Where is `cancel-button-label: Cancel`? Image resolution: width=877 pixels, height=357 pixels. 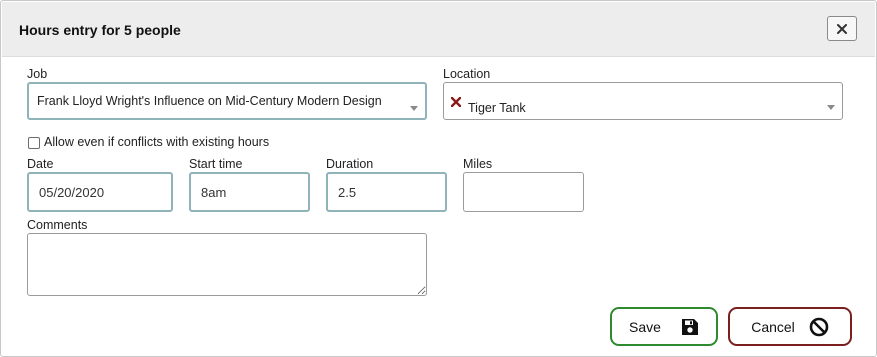 cancel-button-label: Cancel is located at coordinates (773, 326).